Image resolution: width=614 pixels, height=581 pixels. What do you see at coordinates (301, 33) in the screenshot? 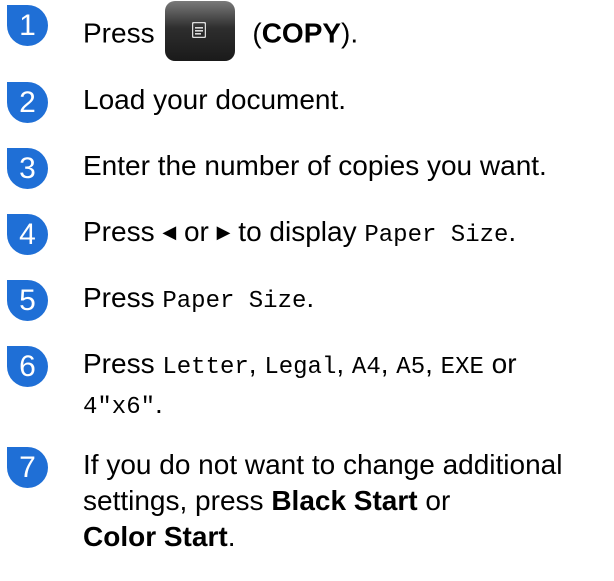
I see `copy-label: COPY` at bounding box center [301, 33].